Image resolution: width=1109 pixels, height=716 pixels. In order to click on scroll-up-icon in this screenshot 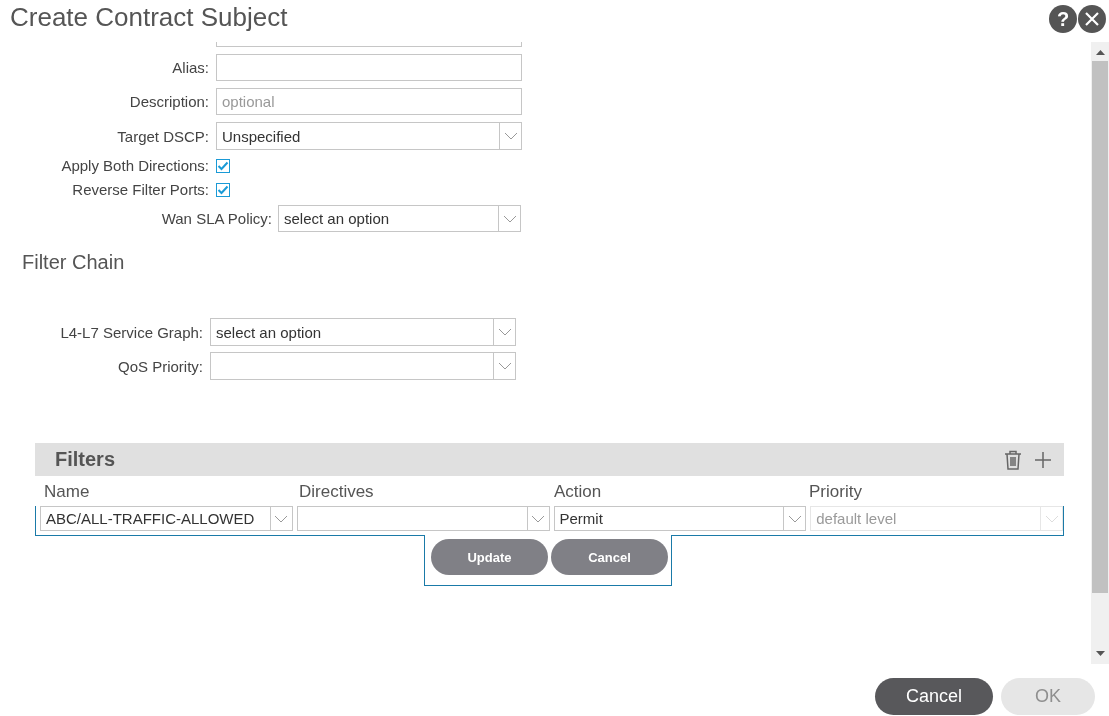, I will do `click(1100, 52)`.